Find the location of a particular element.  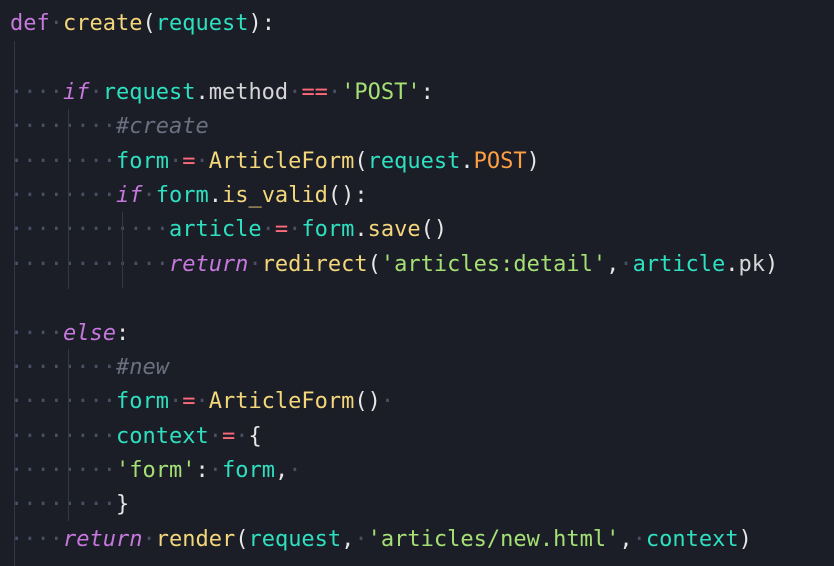

code-token: def is located at coordinates (30, 23).